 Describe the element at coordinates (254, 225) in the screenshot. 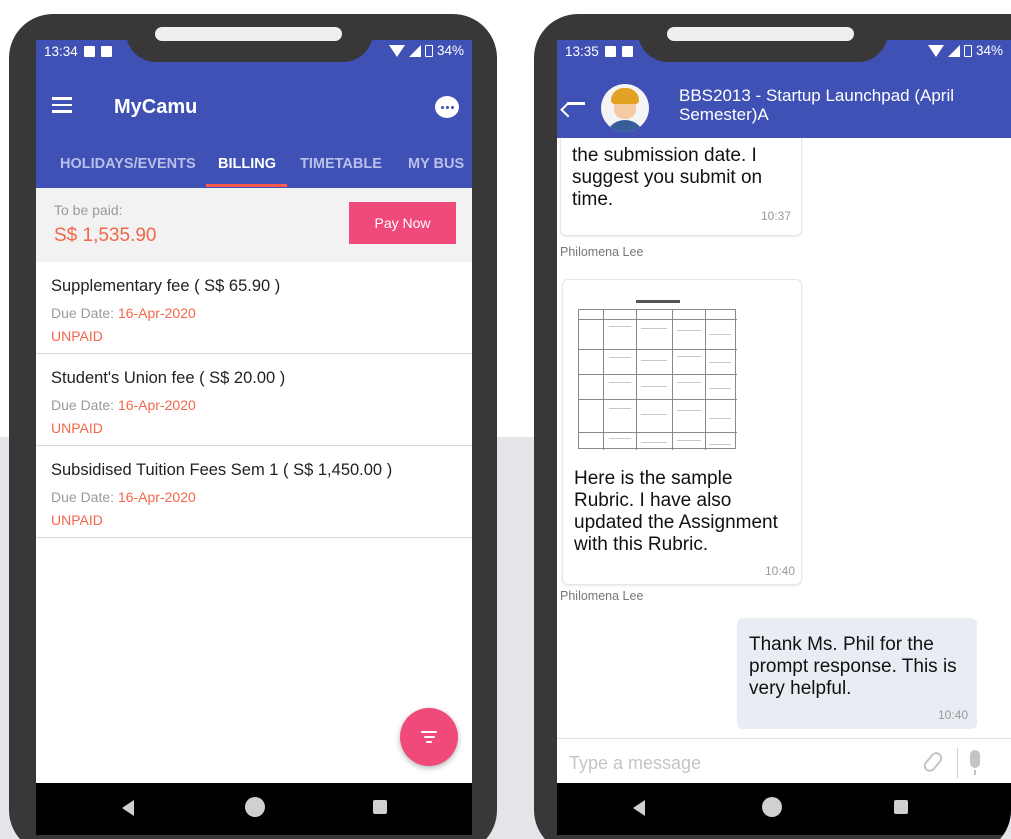

I see `amount-due-panel: To be paid: S$ 1,535.90 Pay Now` at that location.